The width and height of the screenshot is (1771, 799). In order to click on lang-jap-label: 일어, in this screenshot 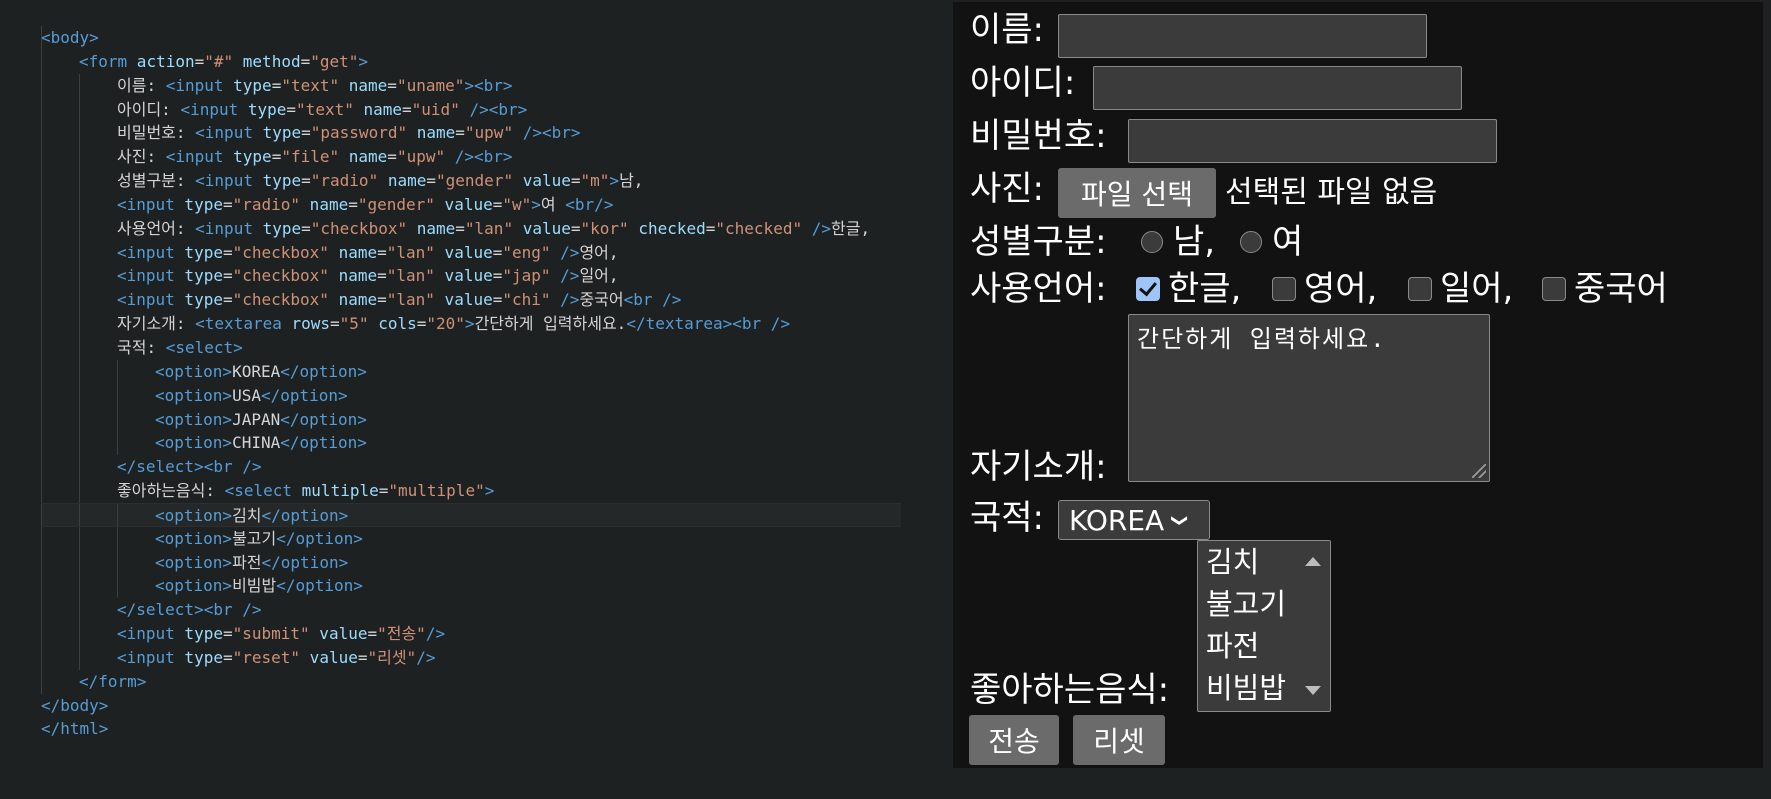, I will do `click(1477, 289)`.